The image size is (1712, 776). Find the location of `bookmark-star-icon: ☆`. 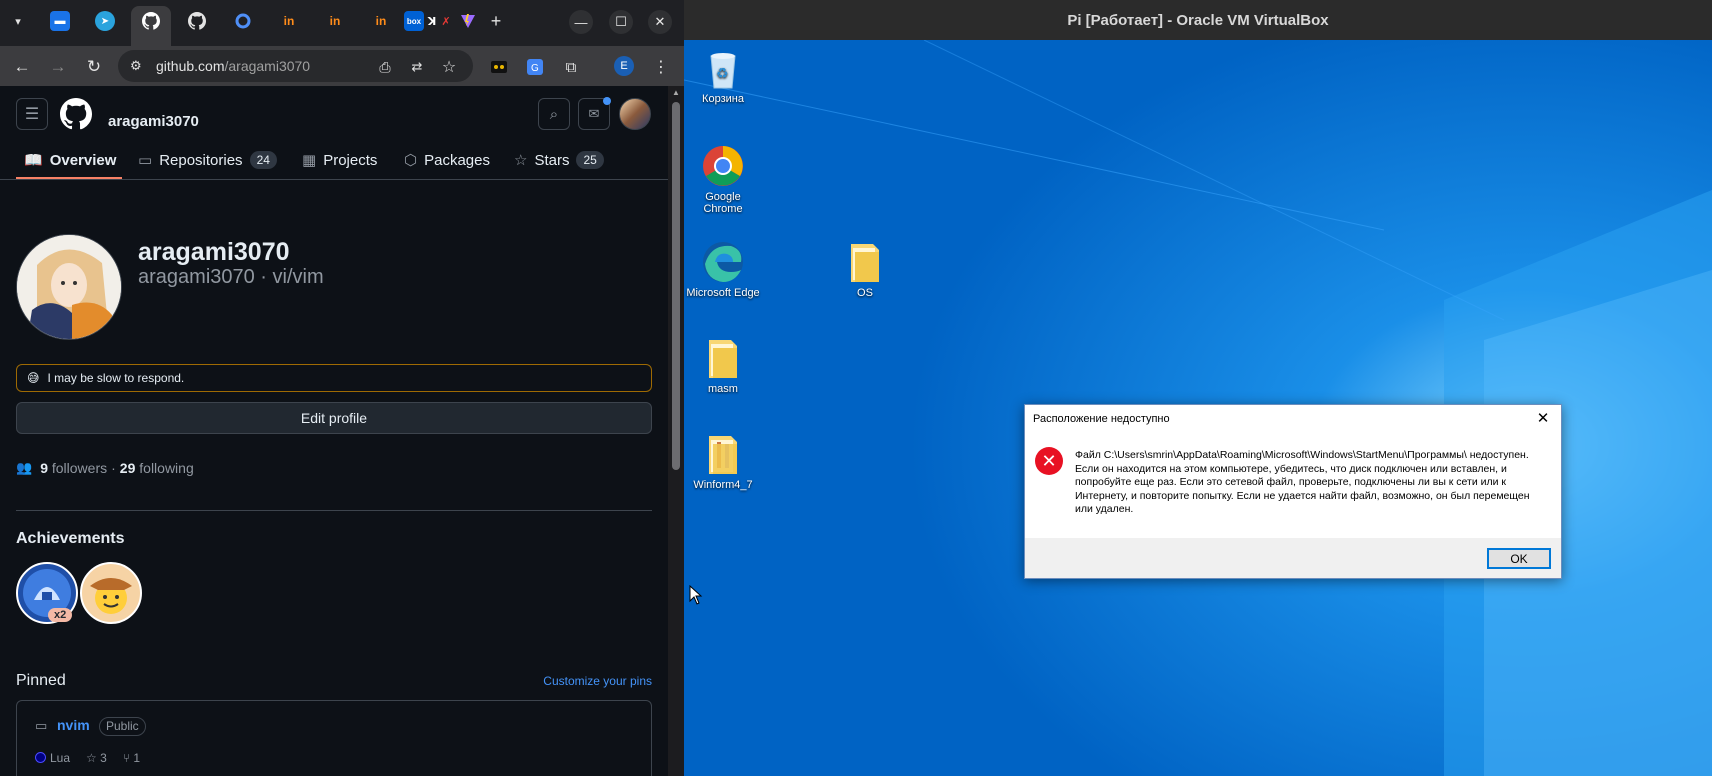

bookmark-star-icon: ☆ is located at coordinates (449, 67).